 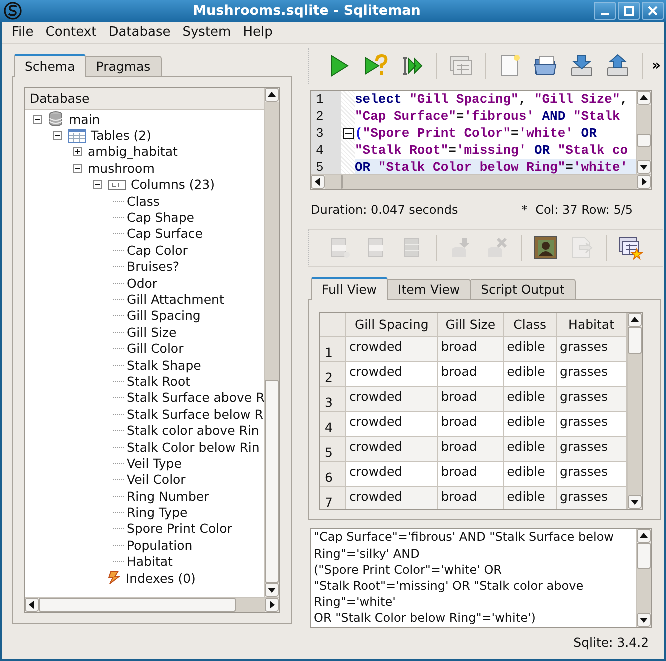 What do you see at coordinates (333, 449) in the screenshot?
I see `row-header: 5` at bounding box center [333, 449].